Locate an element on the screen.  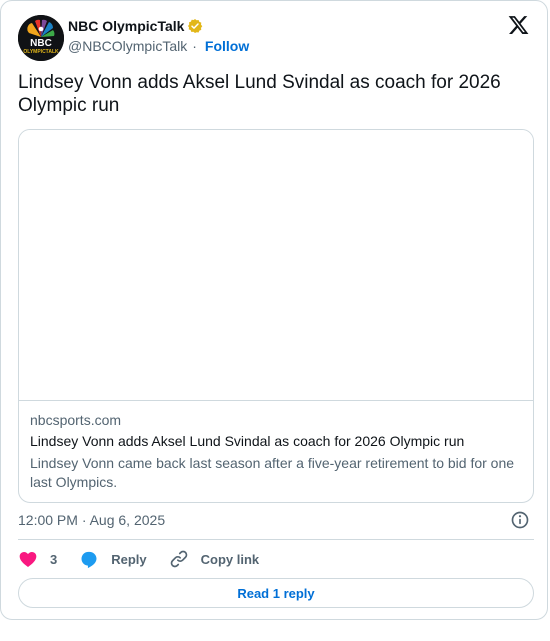
account-handle: @NBCOlympicTalk is located at coordinates (127, 46).